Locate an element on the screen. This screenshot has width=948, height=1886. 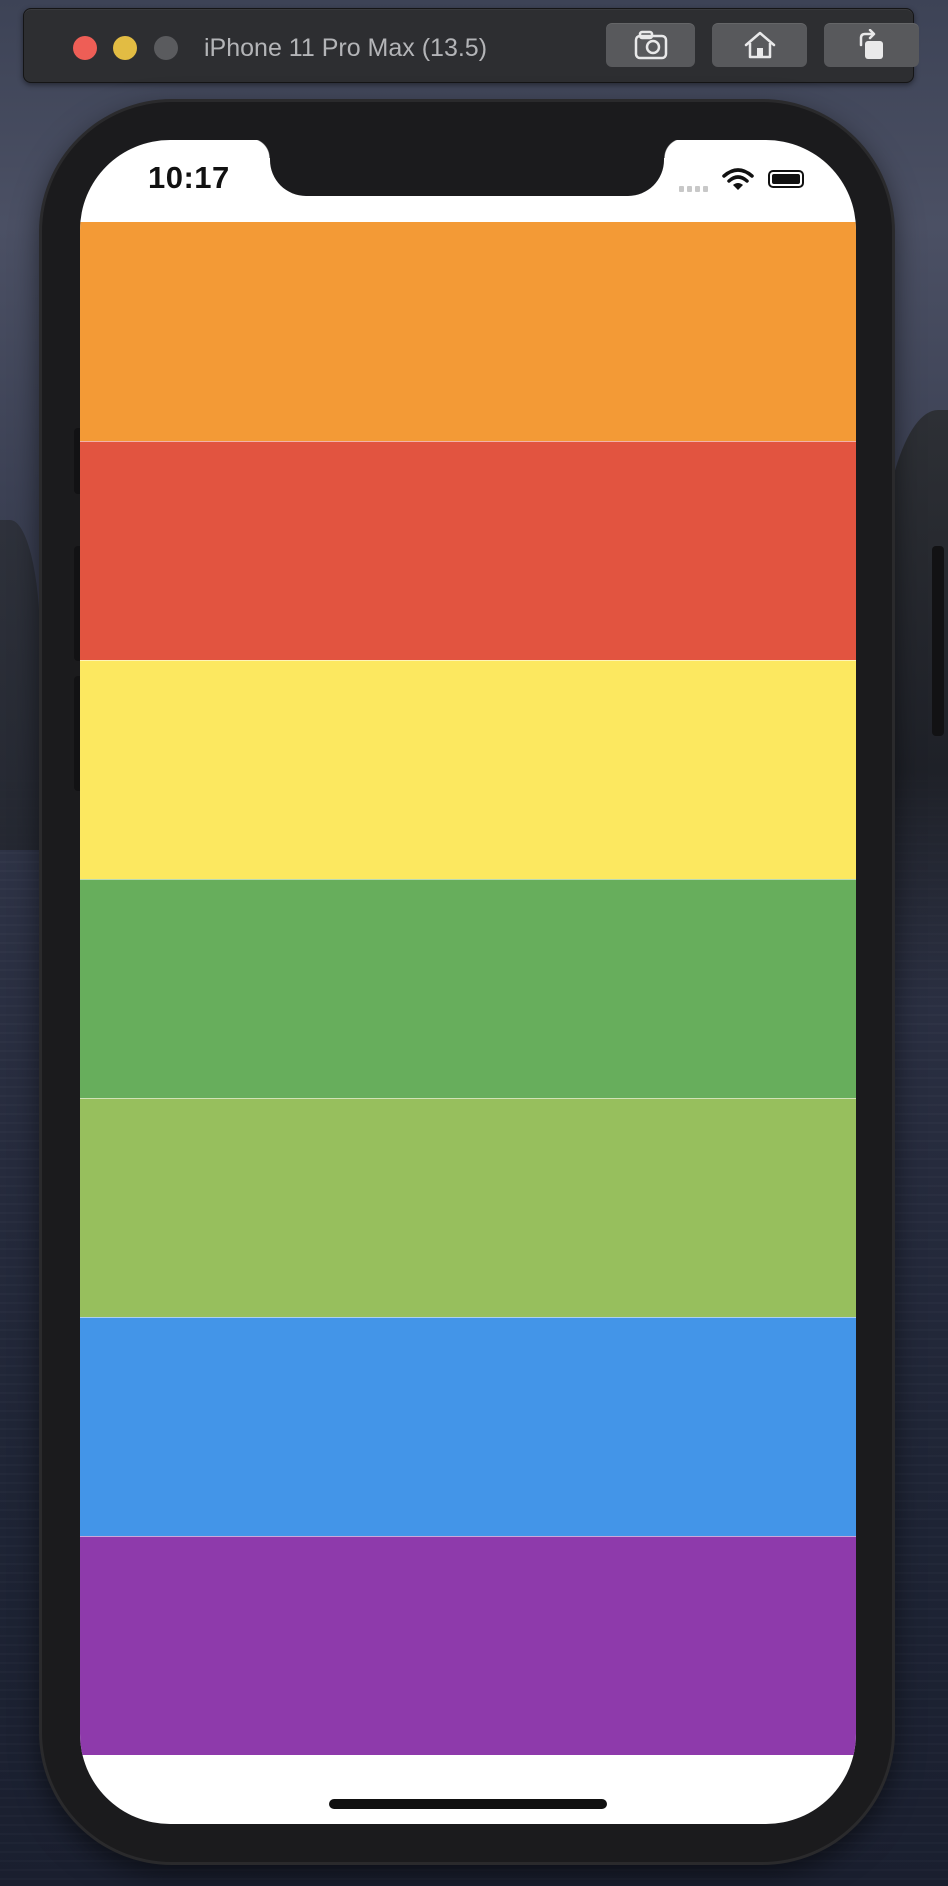
home-button is located at coordinates (759, 45).